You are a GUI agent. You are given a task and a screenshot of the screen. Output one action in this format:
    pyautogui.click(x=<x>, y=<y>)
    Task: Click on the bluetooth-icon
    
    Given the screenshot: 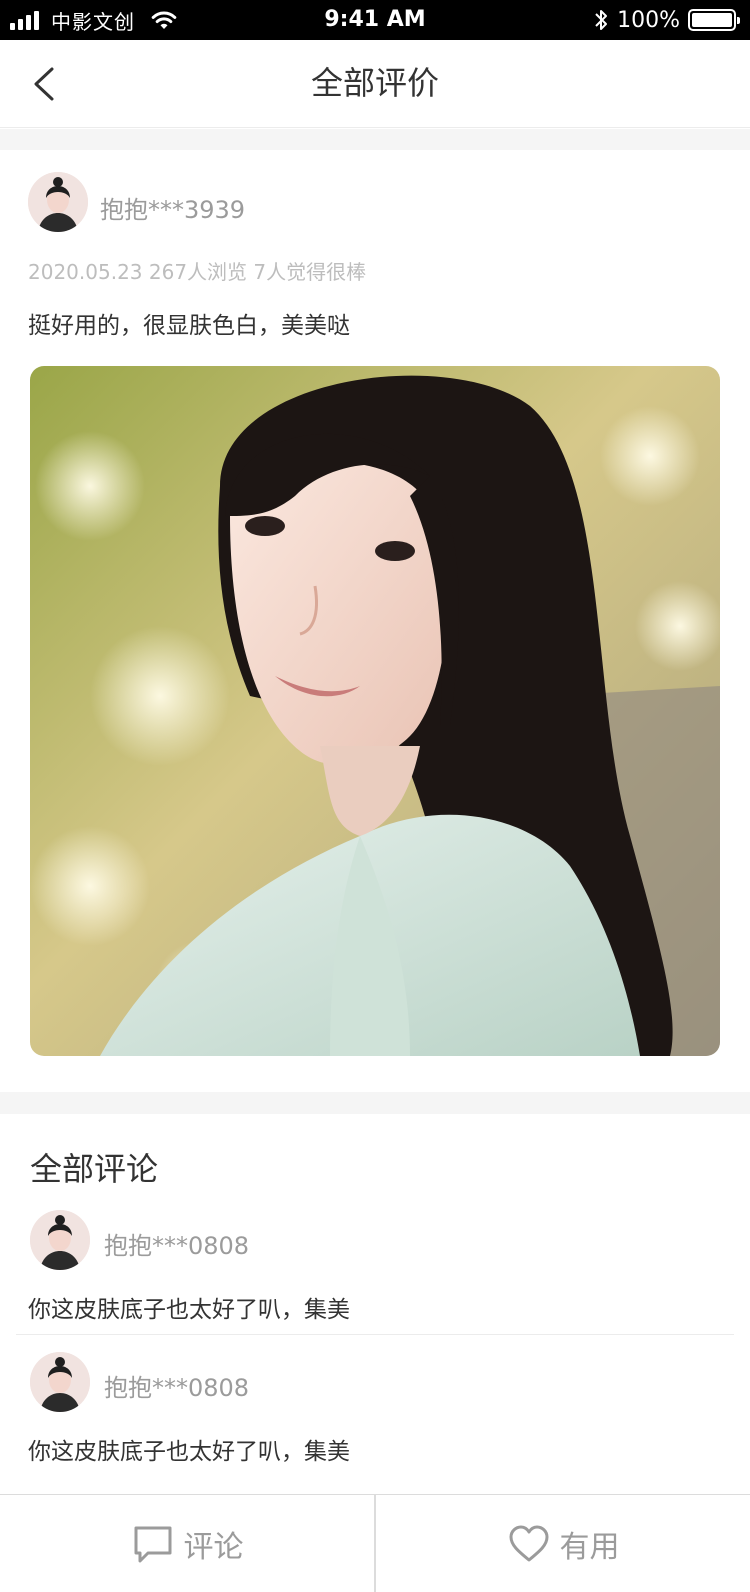 What is the action you would take?
    pyautogui.click(x=601, y=20)
    